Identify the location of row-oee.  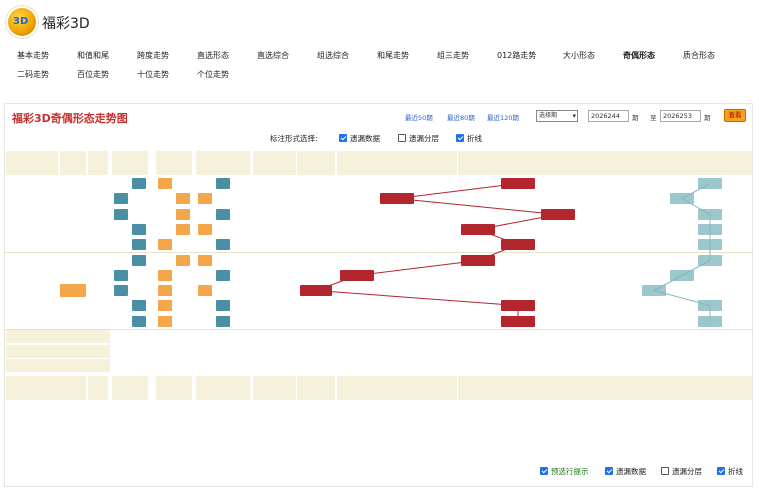
(558, 305).